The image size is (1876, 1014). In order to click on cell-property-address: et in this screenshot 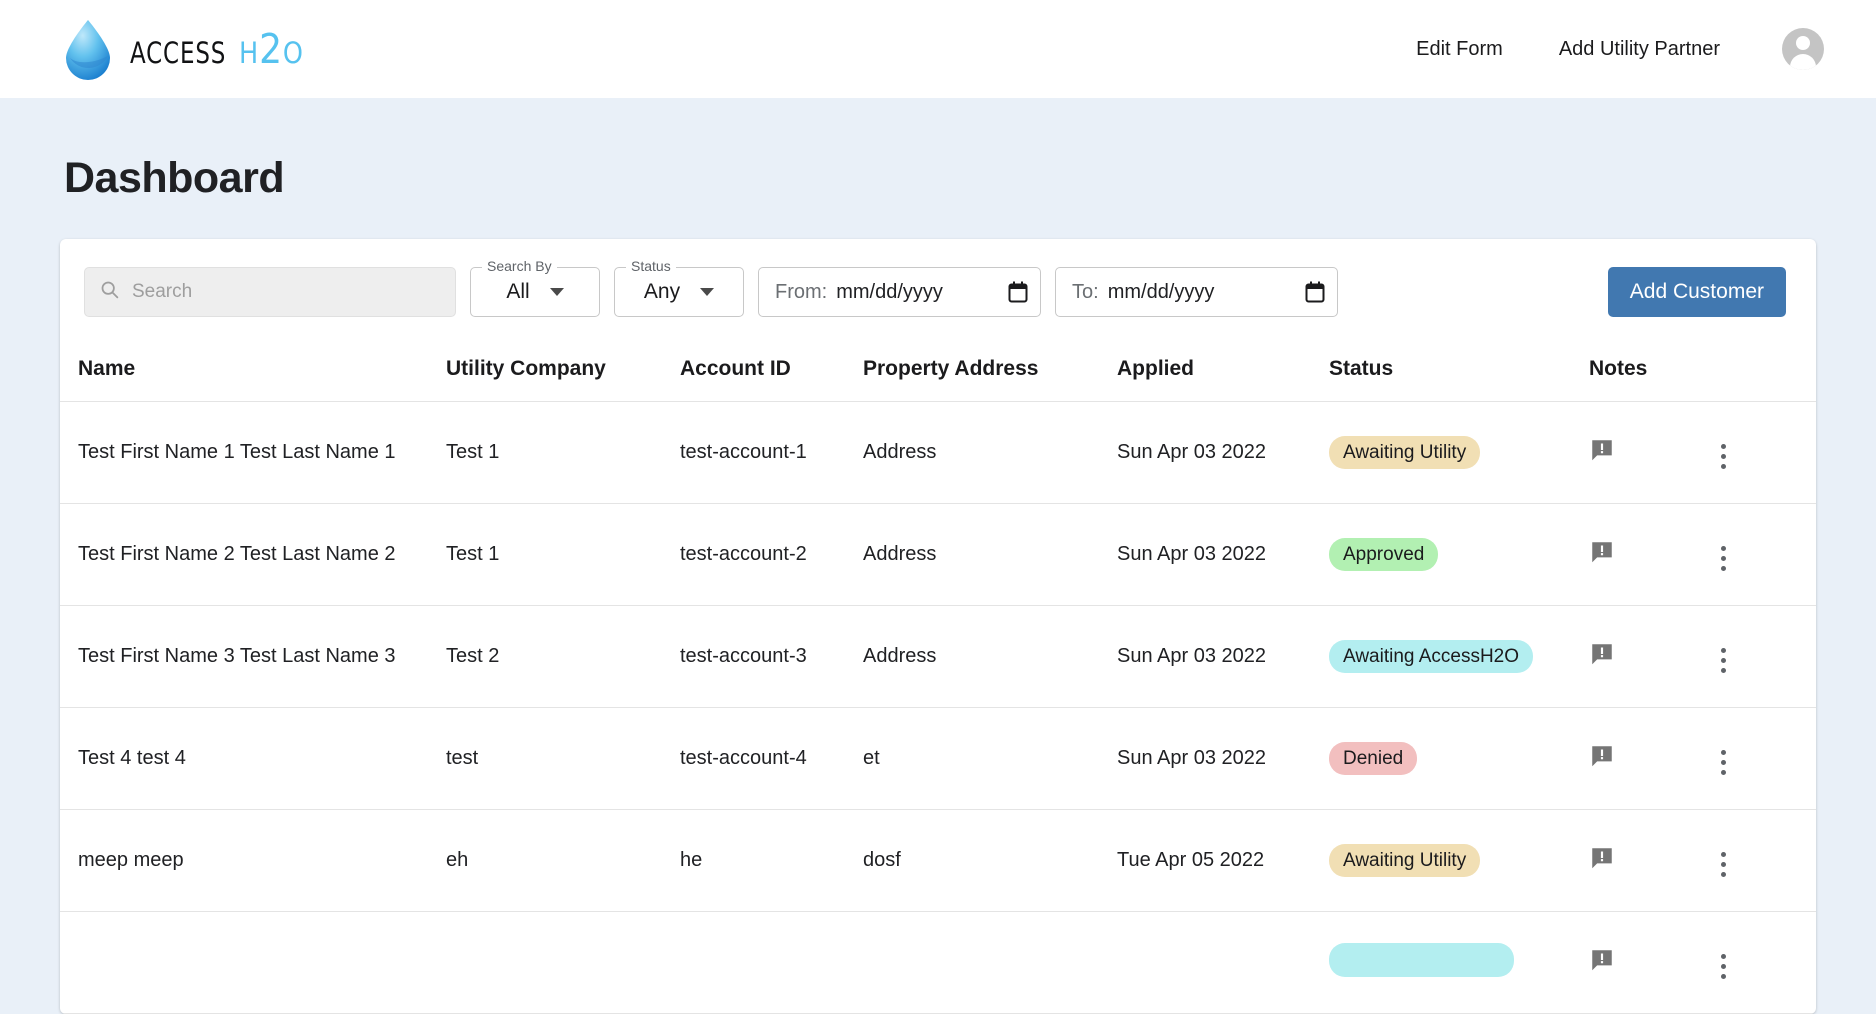, I will do `click(990, 758)`.